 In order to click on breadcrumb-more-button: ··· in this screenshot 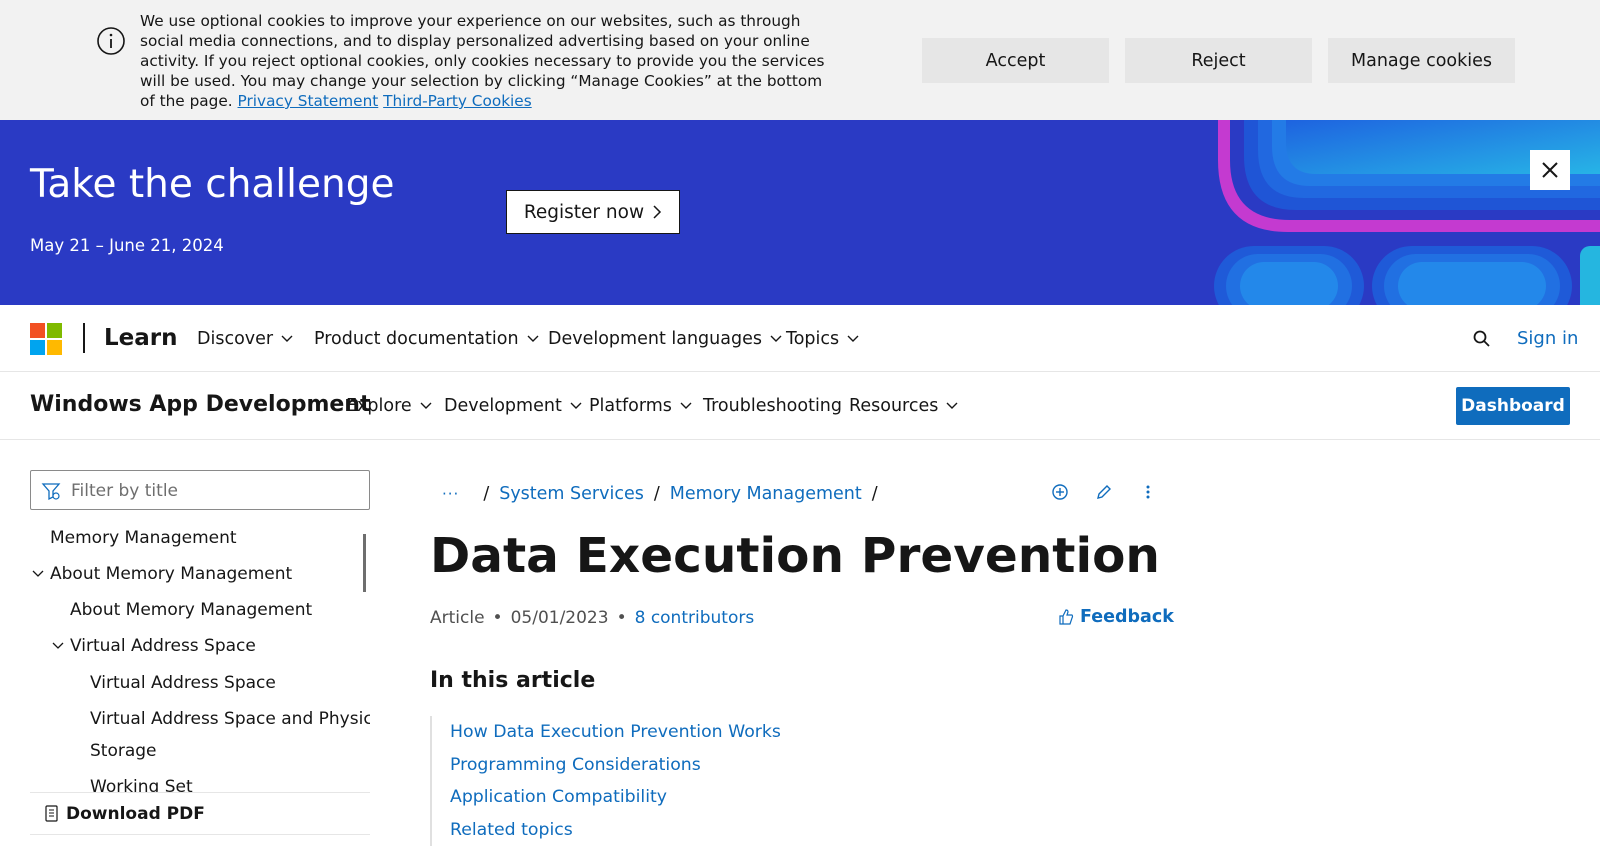, I will do `click(450, 494)`.